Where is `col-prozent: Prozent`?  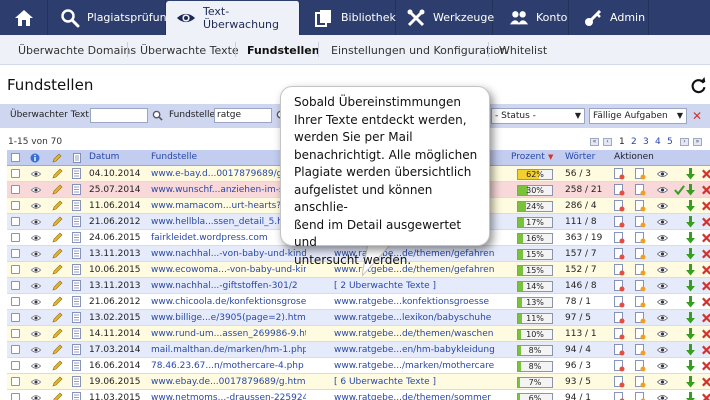
col-prozent: Prozent is located at coordinates (528, 157).